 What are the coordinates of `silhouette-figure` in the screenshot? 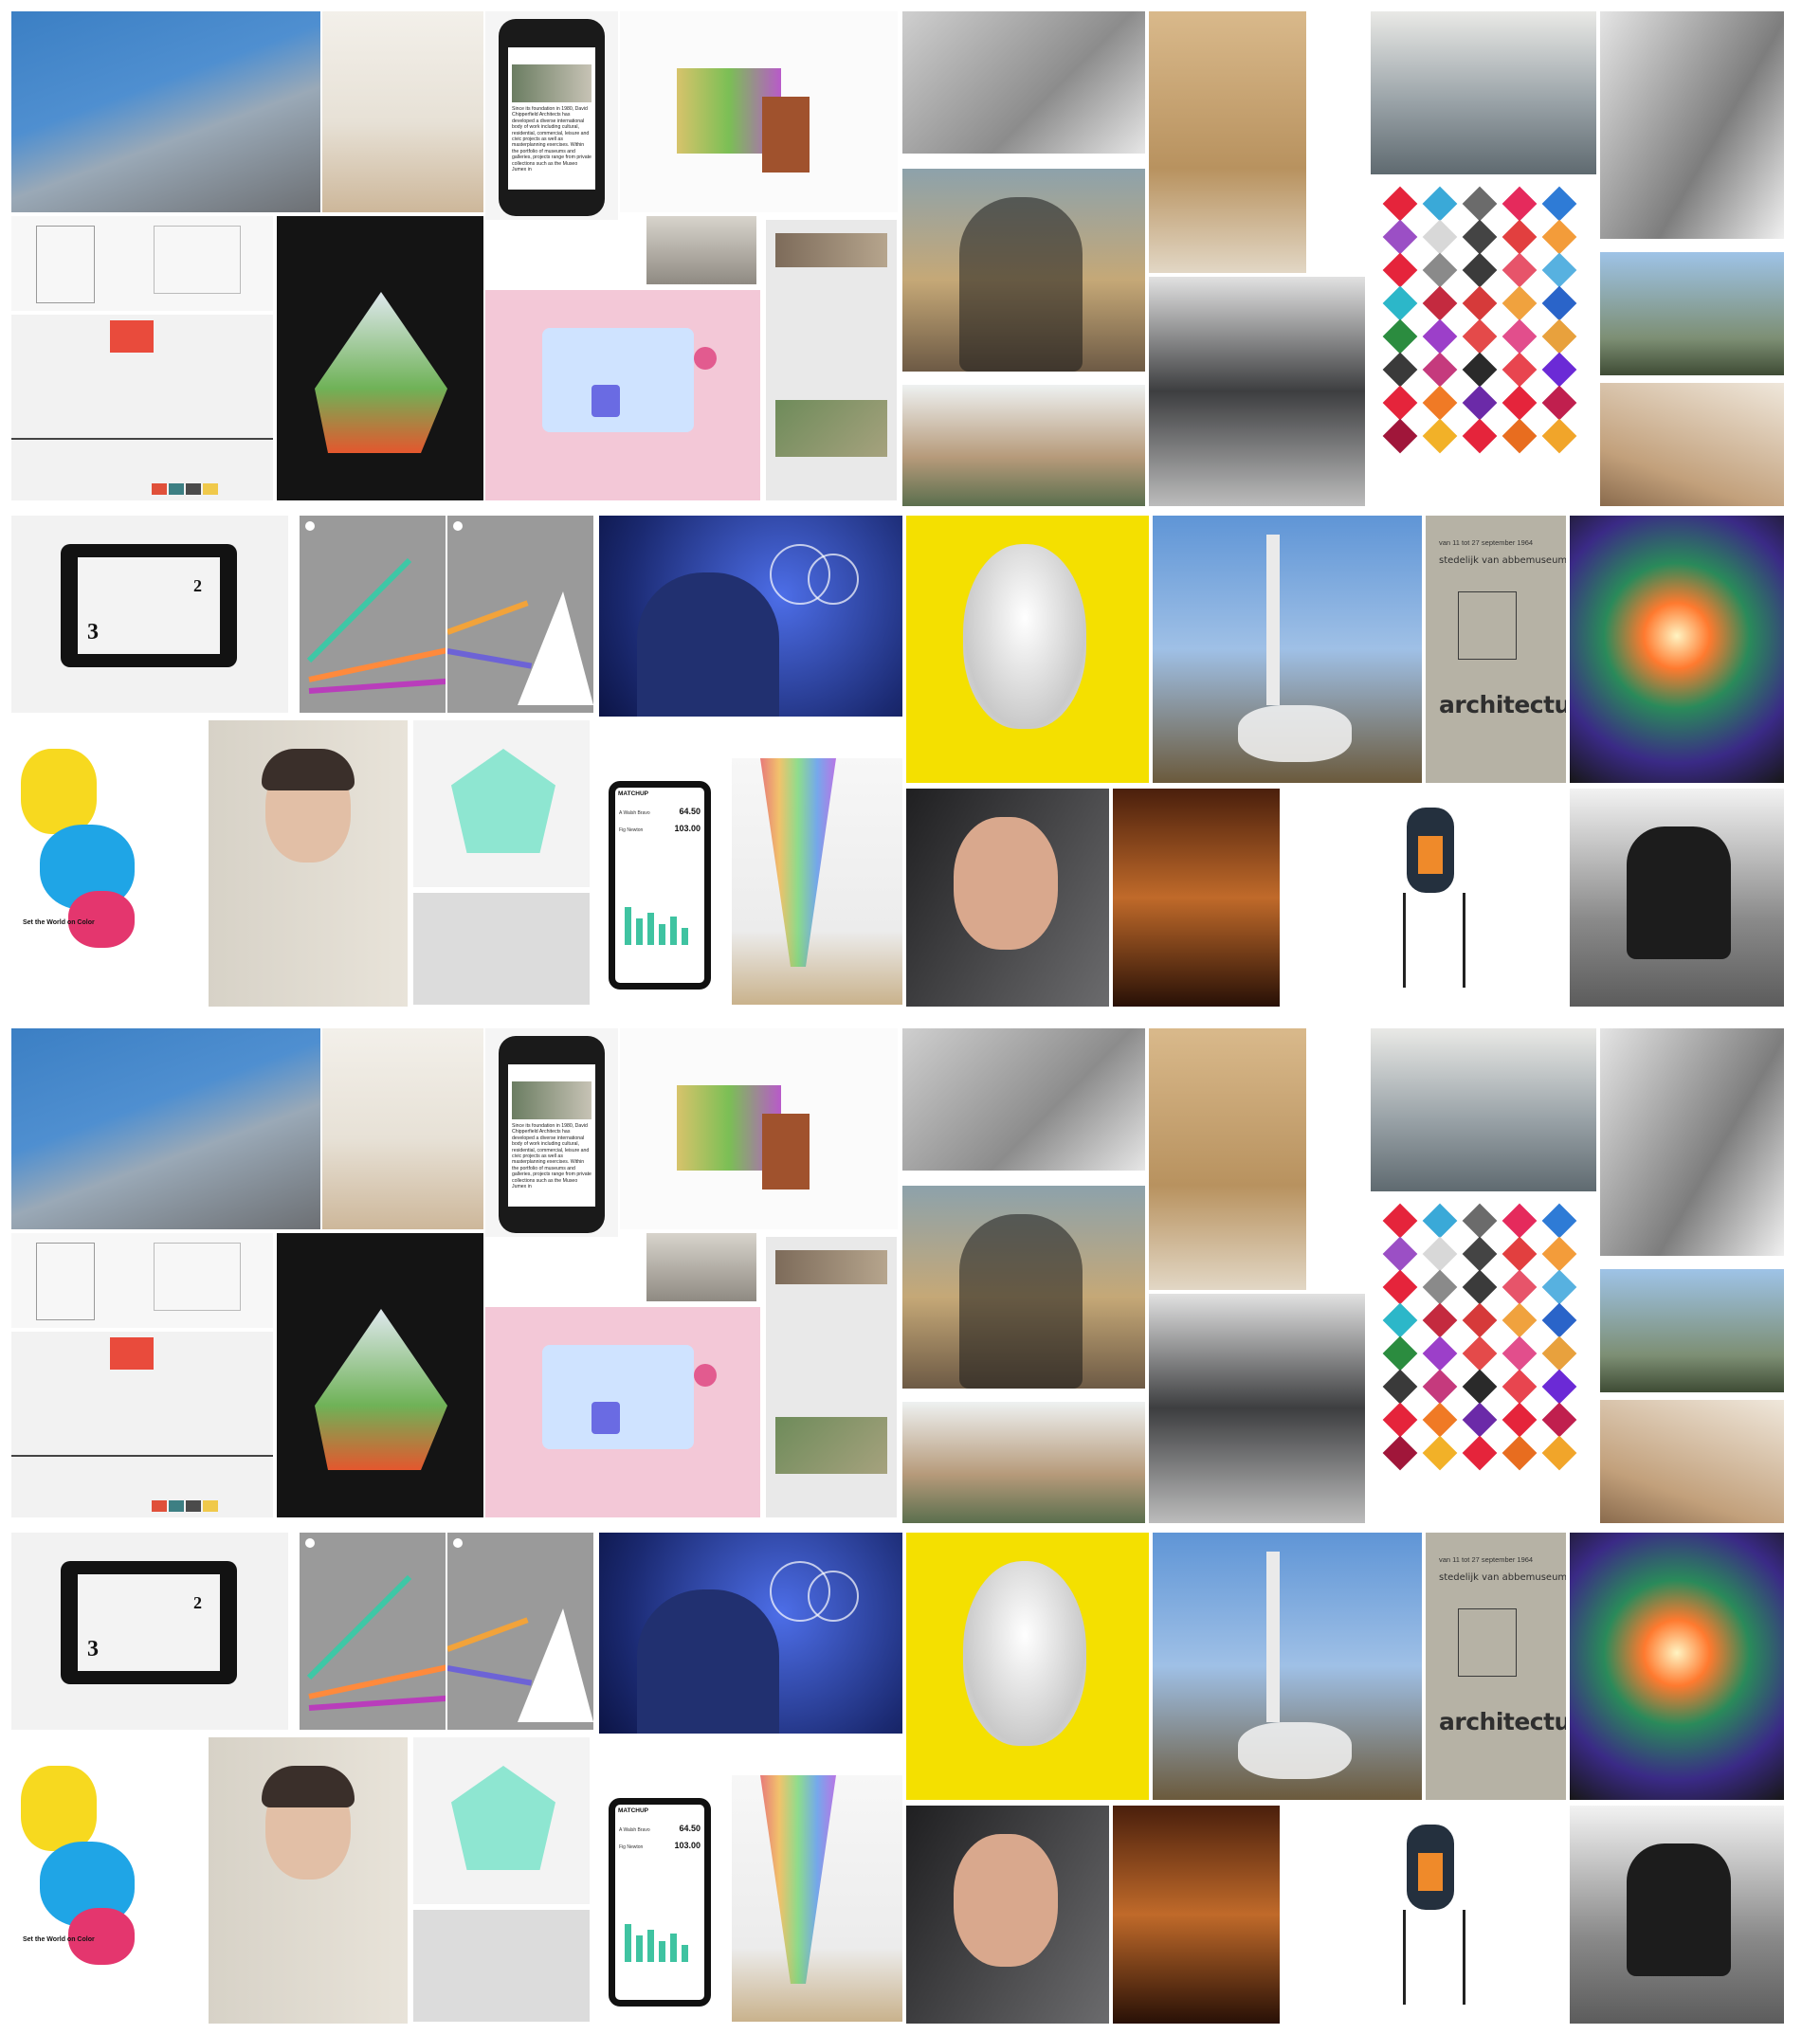 It's located at (1021, 1301).